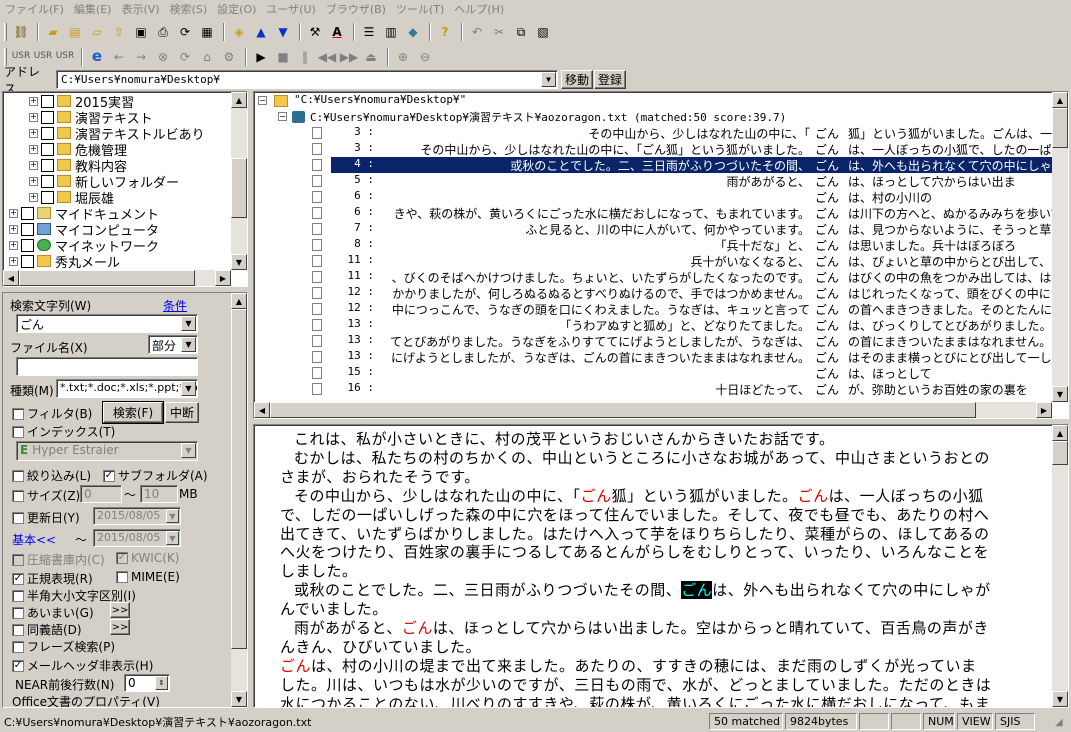 The height and width of the screenshot is (732, 1071). Describe the element at coordinates (163, 57) in the screenshot. I see `stop-icon: ⊗` at that location.